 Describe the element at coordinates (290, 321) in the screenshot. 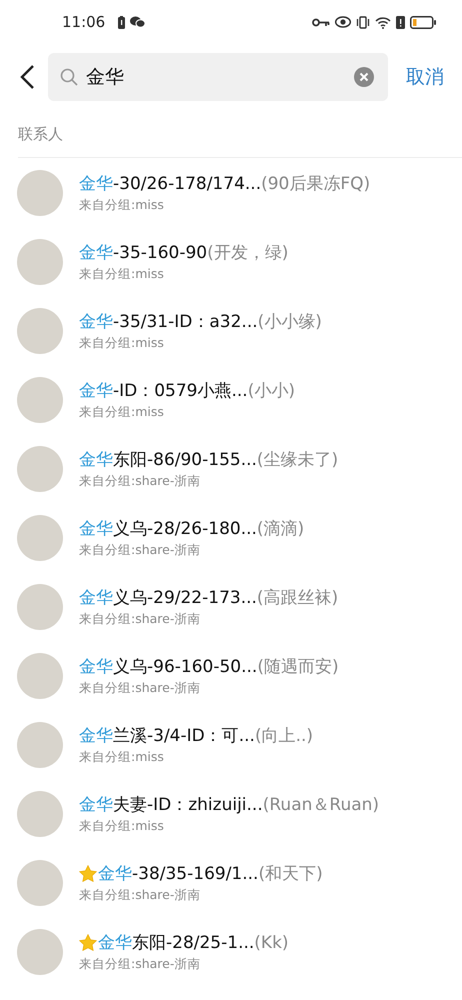

I see `contact-nickname: (小小缘)` at that location.